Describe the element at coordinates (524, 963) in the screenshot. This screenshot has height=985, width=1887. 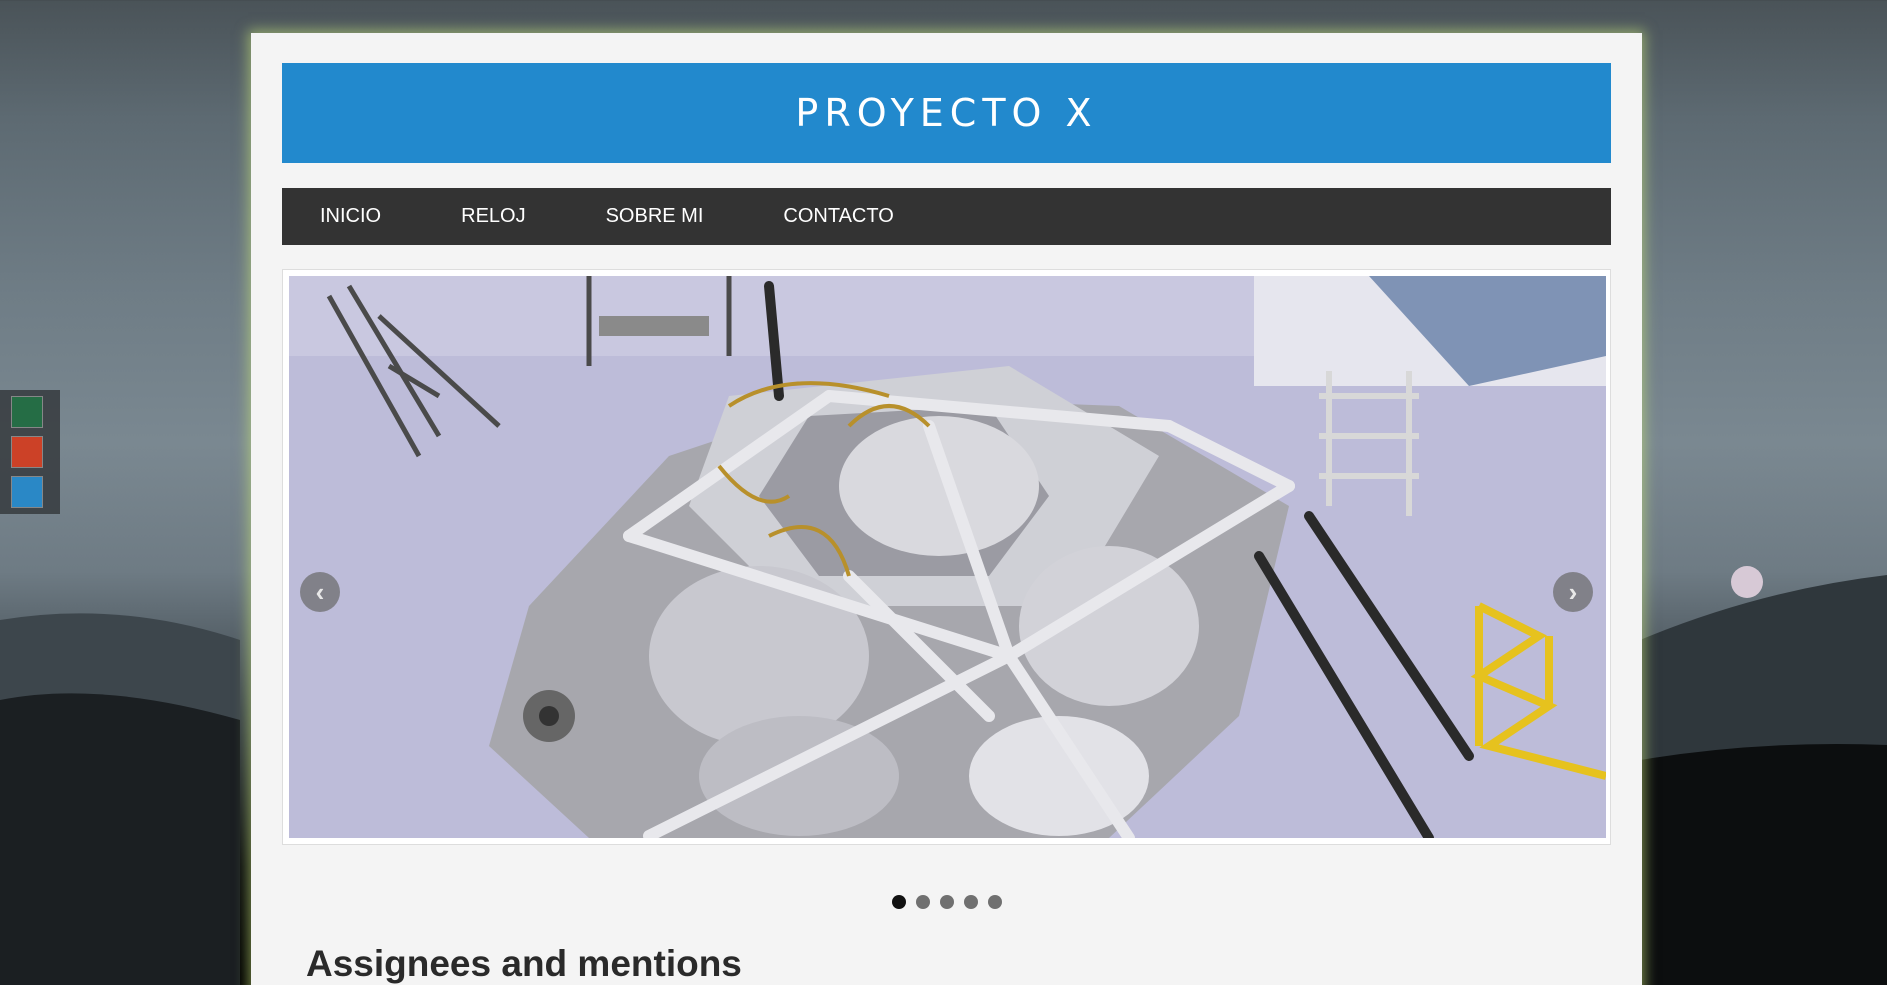
I see `section-heading: Assignees and mentions` at that location.